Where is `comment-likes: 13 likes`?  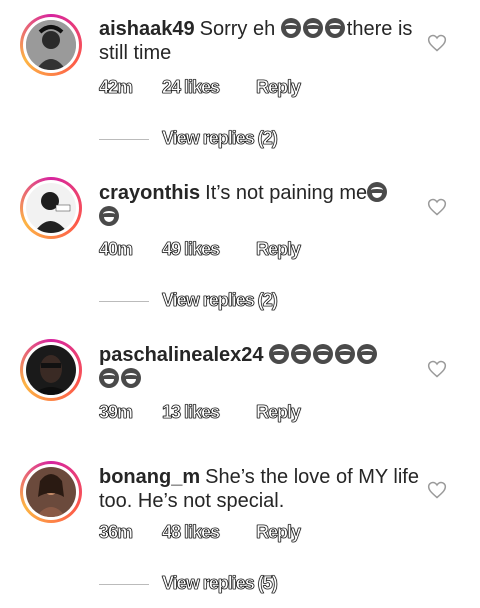 comment-likes: 13 likes is located at coordinates (191, 412).